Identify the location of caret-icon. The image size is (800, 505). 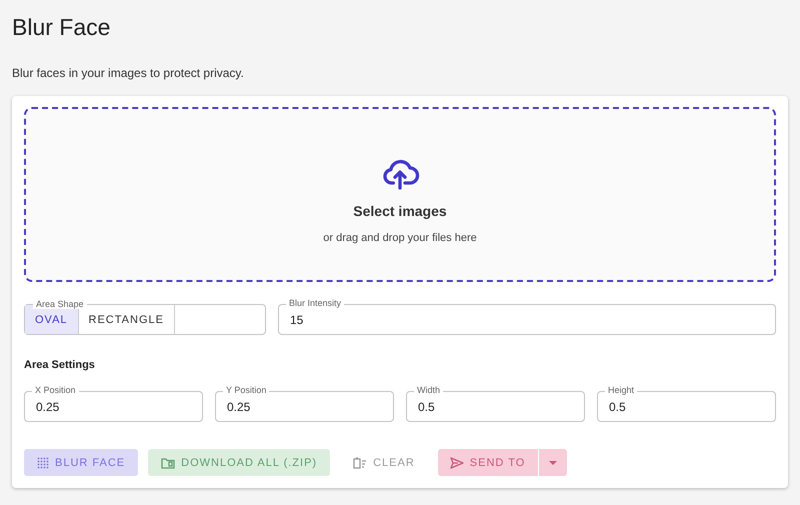
(553, 462).